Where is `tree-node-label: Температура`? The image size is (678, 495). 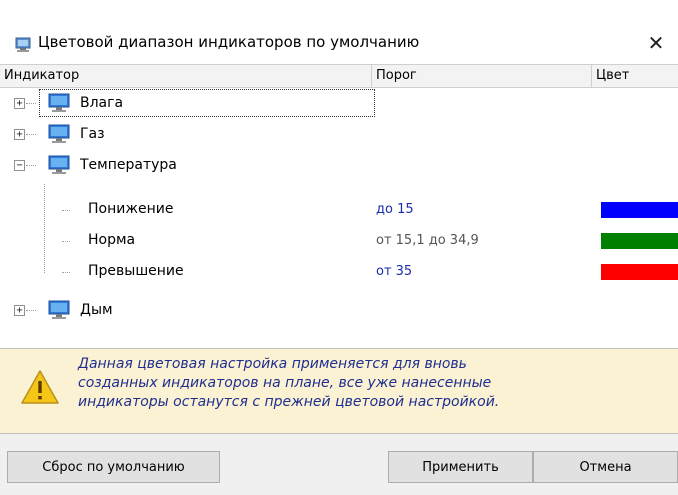 tree-node-label: Температура is located at coordinates (128, 165).